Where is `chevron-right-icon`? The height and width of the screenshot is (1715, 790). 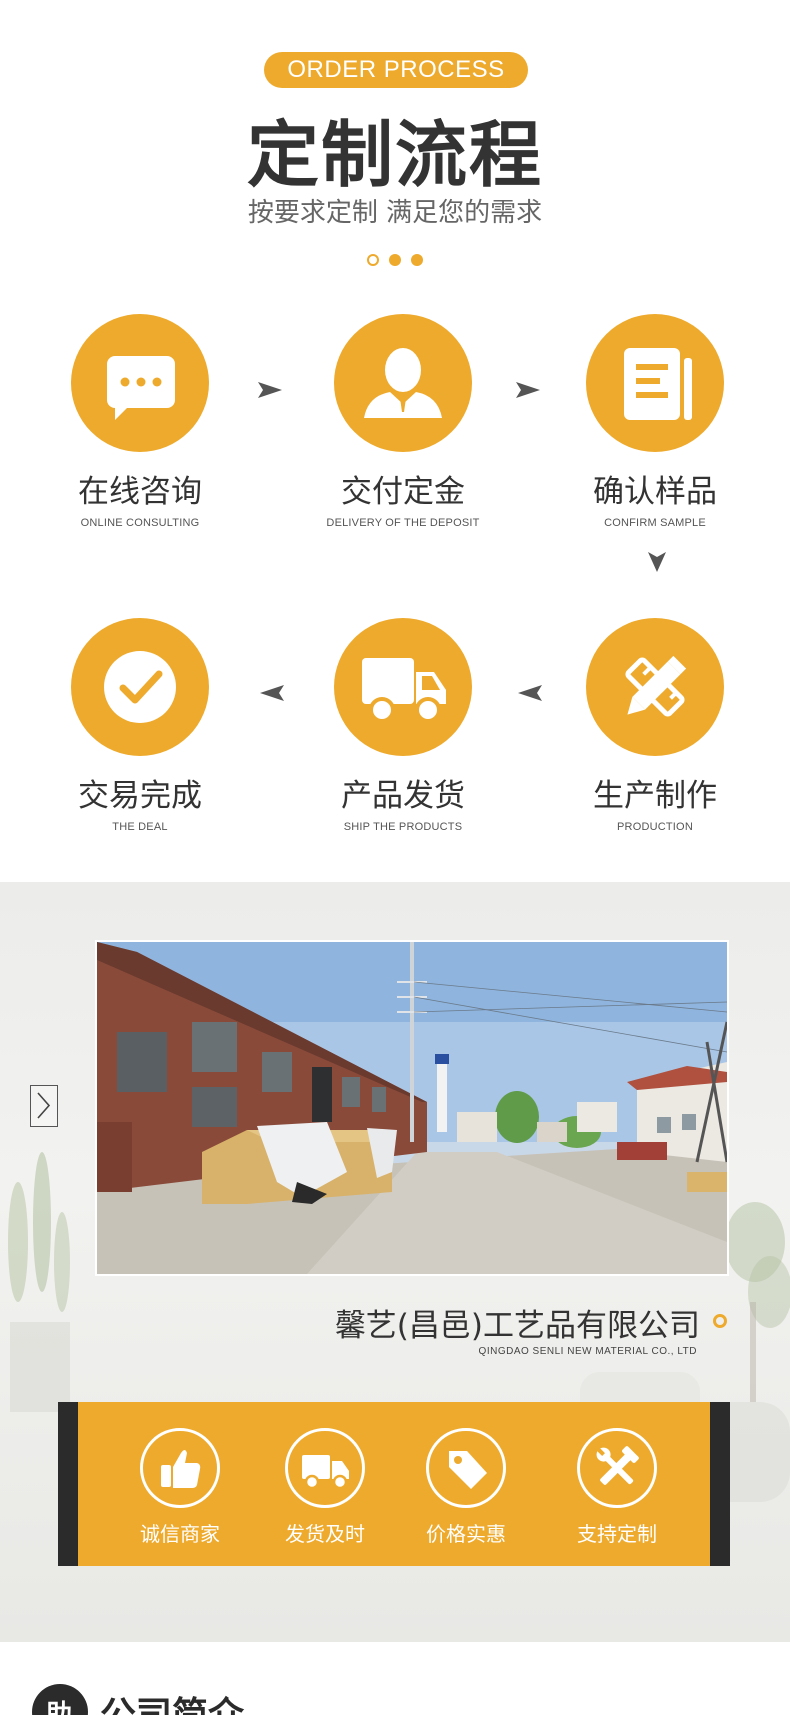
chevron-right-icon is located at coordinates (44, 1105).